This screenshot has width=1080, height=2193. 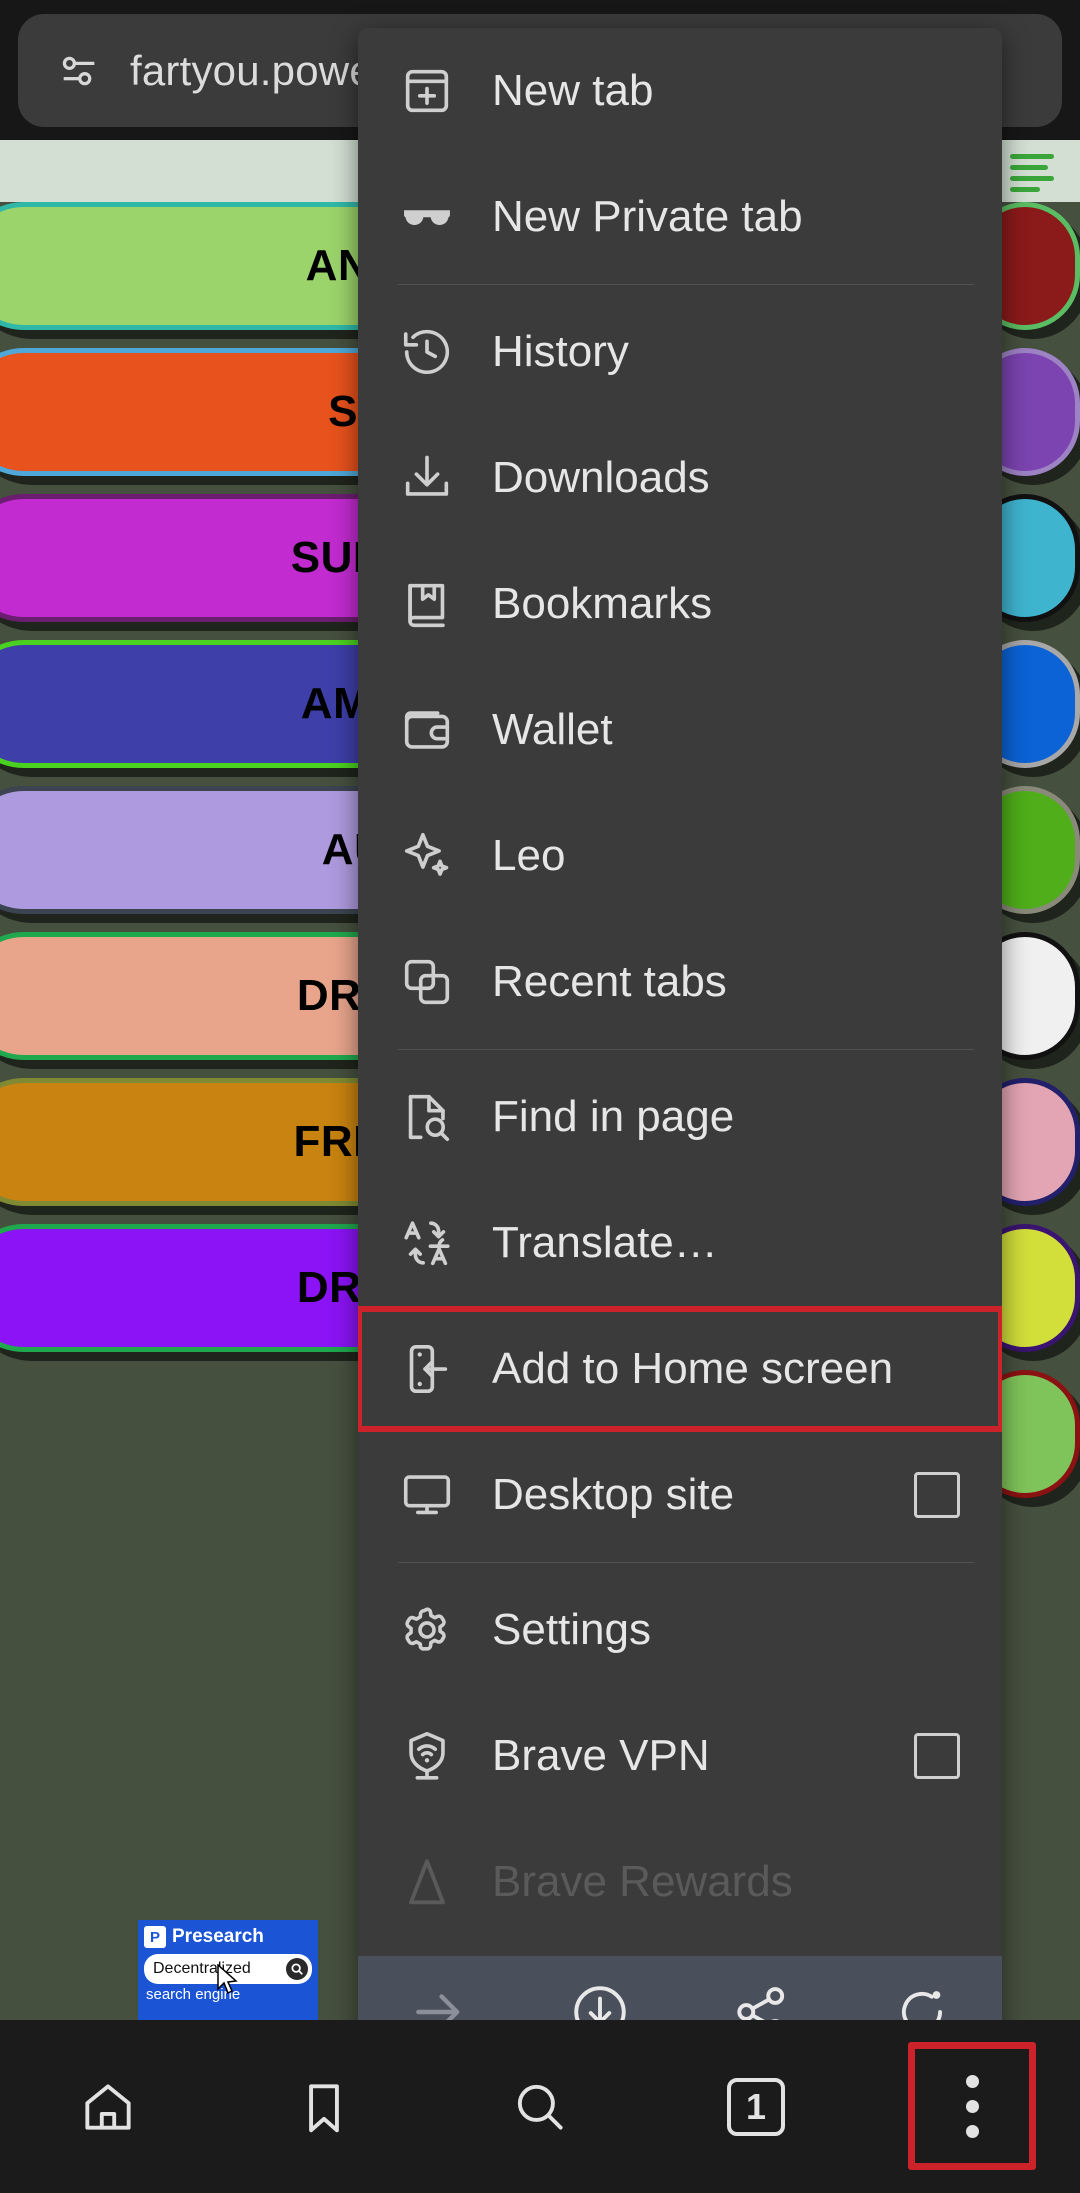 I want to click on menu-item-desktop-site: Desktop site, so click(x=680, y=1495).